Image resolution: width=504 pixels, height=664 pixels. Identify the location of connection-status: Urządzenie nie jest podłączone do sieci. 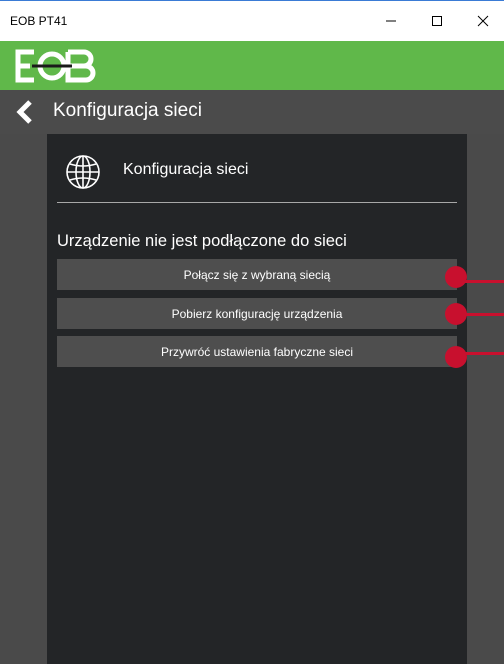
(202, 241).